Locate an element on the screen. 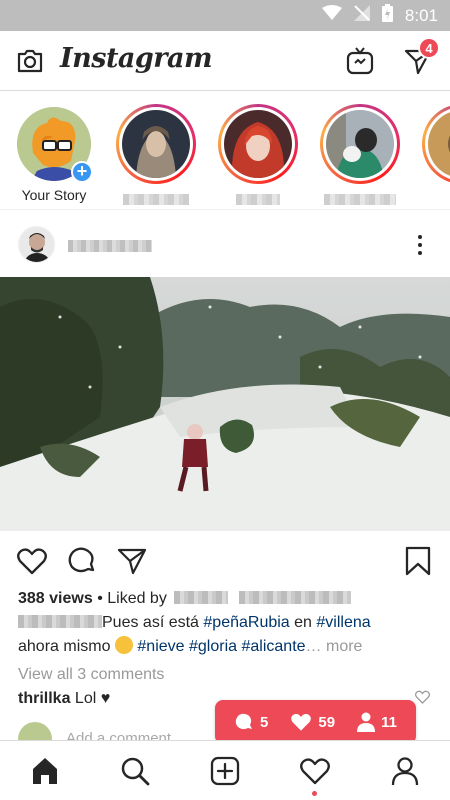 The height and width of the screenshot is (800, 450). camera-icon is located at coordinates (30, 61).